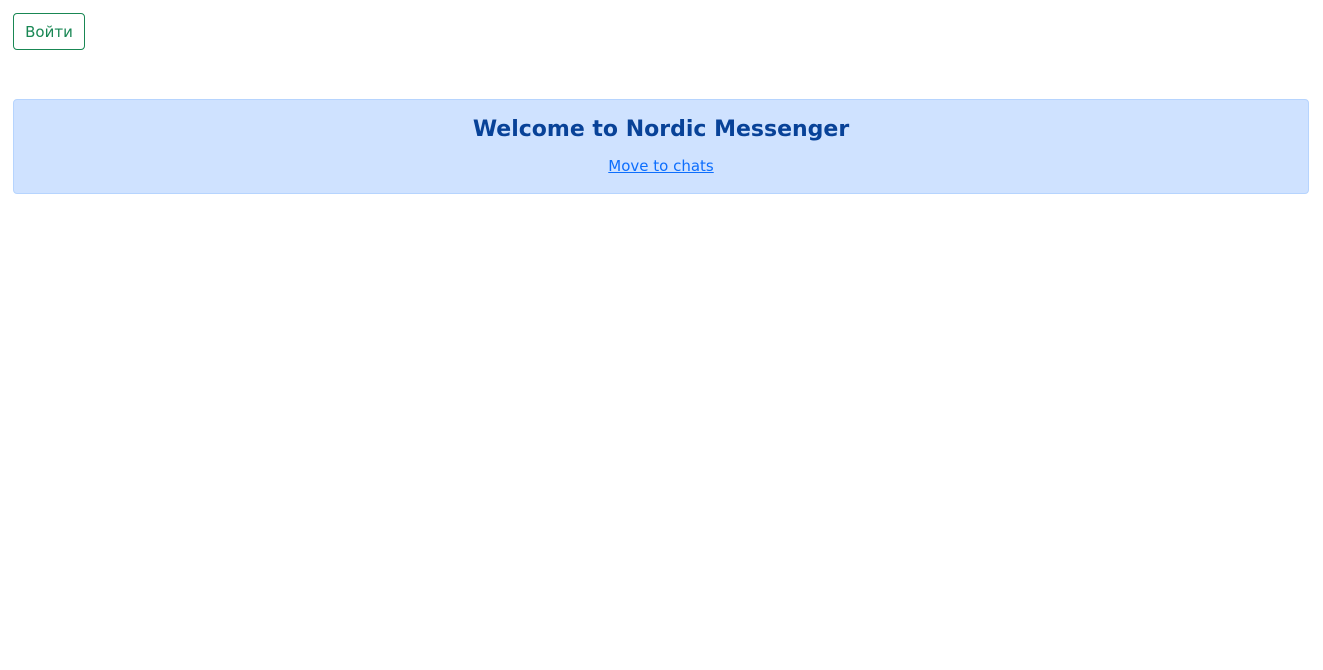  I want to click on move-to-chats-link: Move to chats, so click(661, 166).